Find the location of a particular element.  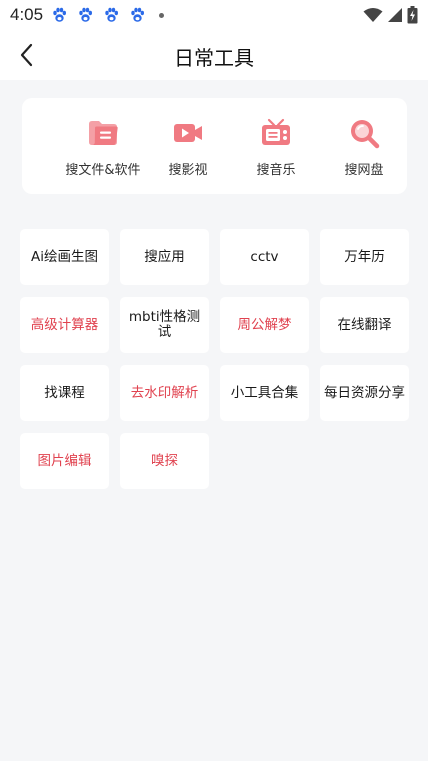

tool-tile-online-translate: 在线翻译 is located at coordinates (364, 325).